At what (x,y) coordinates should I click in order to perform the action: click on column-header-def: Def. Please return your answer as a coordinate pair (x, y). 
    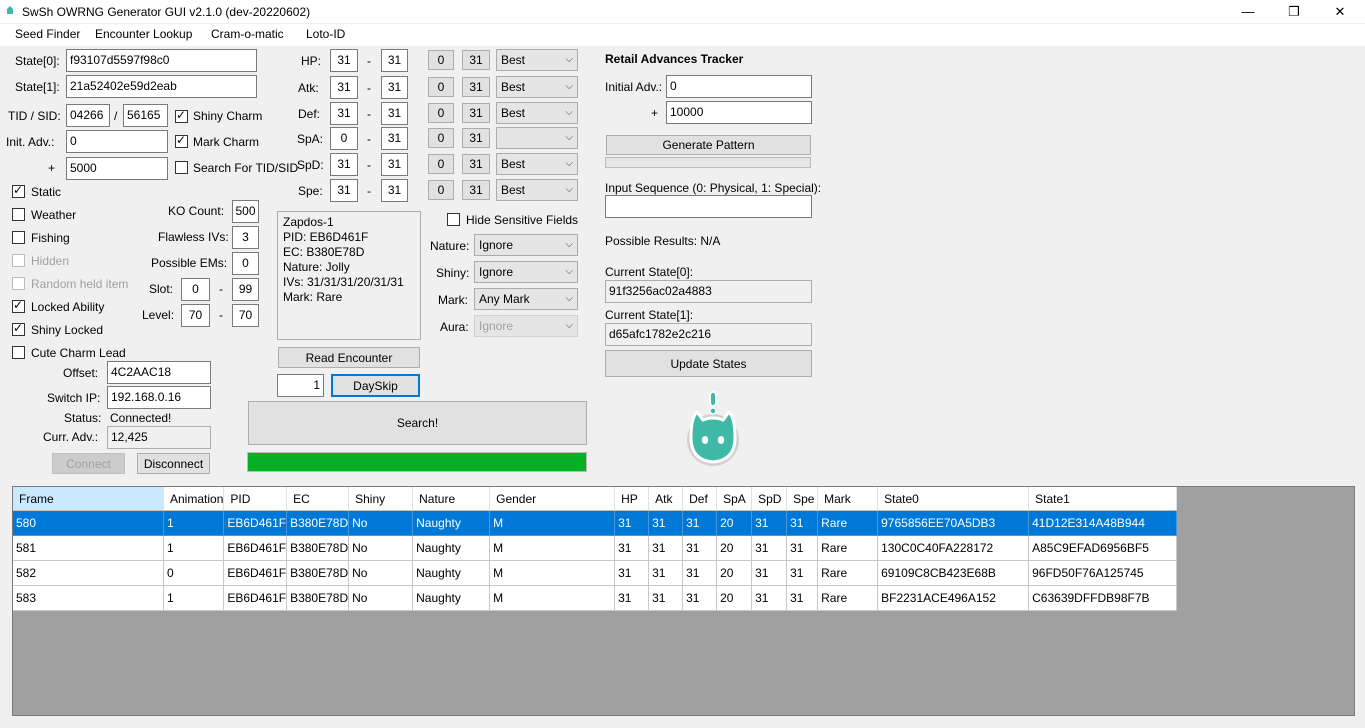
    Looking at the image, I should click on (700, 499).